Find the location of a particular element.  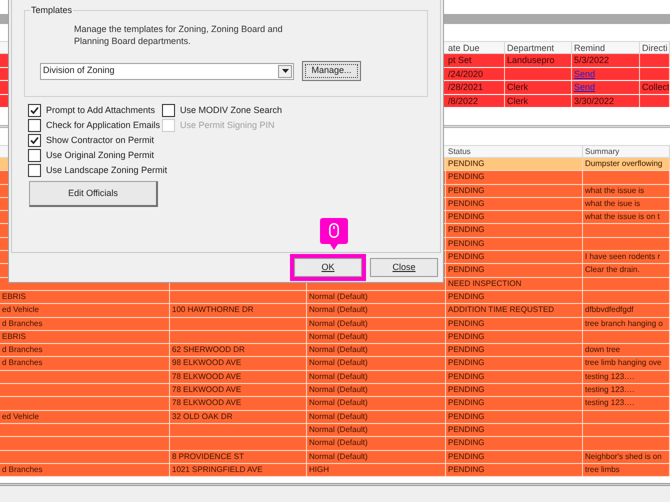

table-row: d Branches 98 ELKWOOD AVE Normal (Default) PENDING tree limb hanging ove is located at coordinates (335, 364).